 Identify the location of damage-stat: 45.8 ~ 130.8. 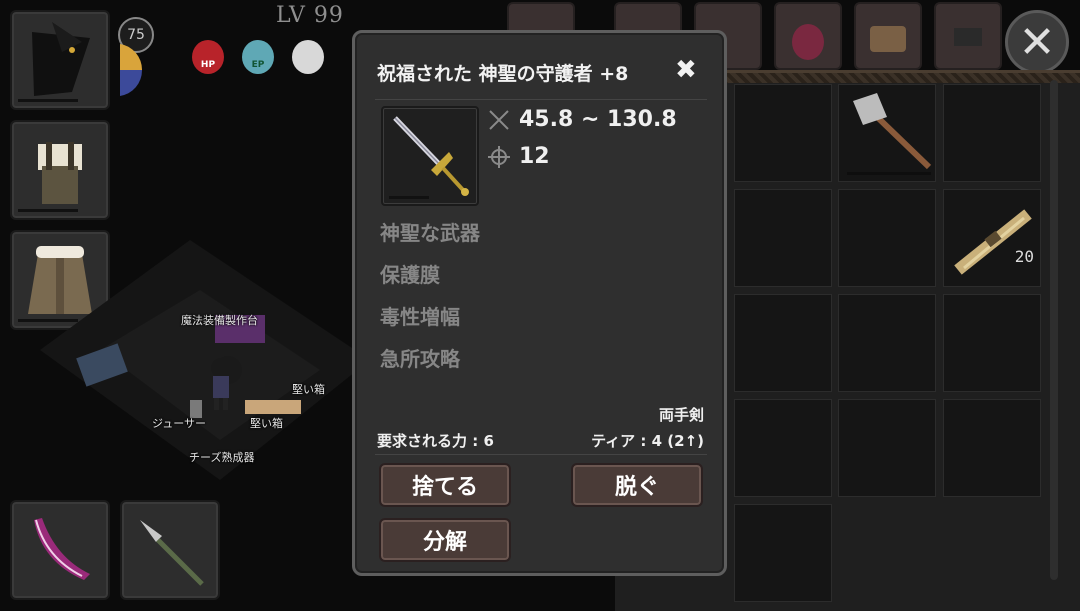
(582, 119).